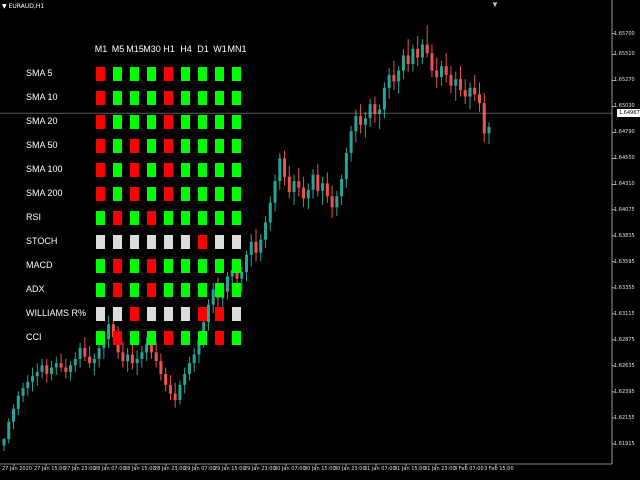 The image size is (640, 480). I want to click on indicator-label: WILLIAMS R%, so click(56, 313).